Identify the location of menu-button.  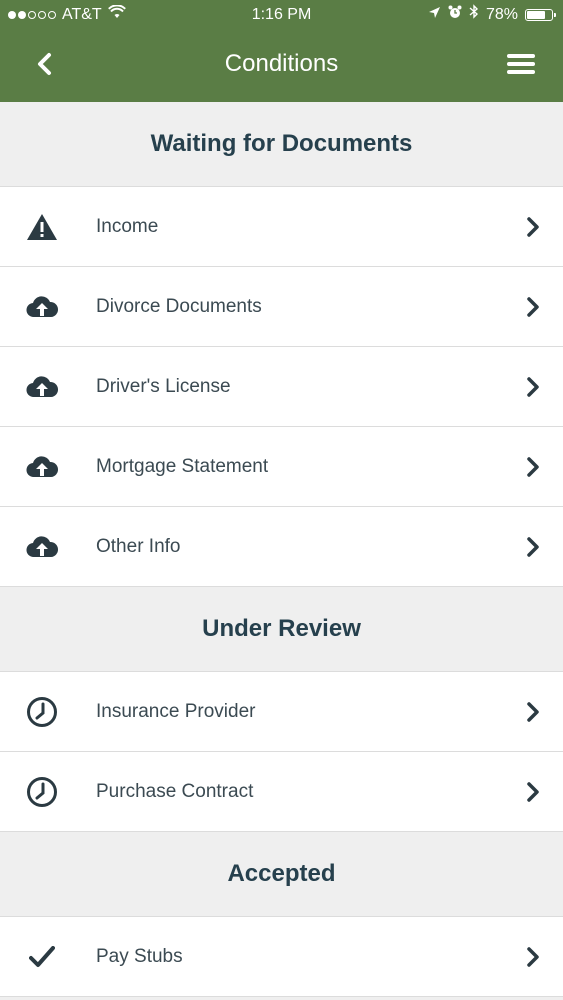
(521, 64).